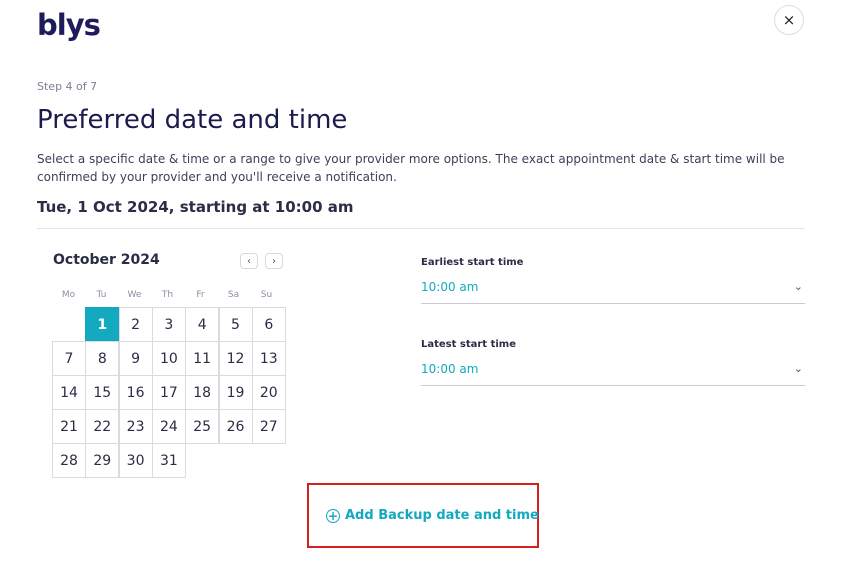 The image size is (841, 569). What do you see at coordinates (266, 295) in the screenshot?
I see `weekday-label: Su` at bounding box center [266, 295].